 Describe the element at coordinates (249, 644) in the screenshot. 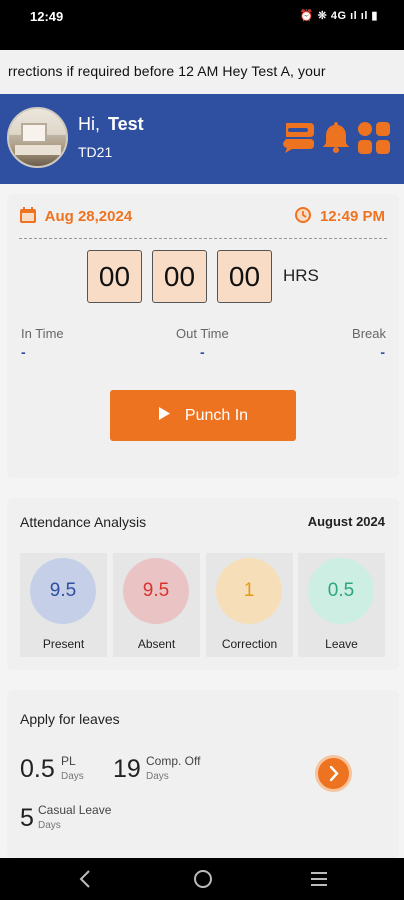

I see `stat-label: Correction` at that location.